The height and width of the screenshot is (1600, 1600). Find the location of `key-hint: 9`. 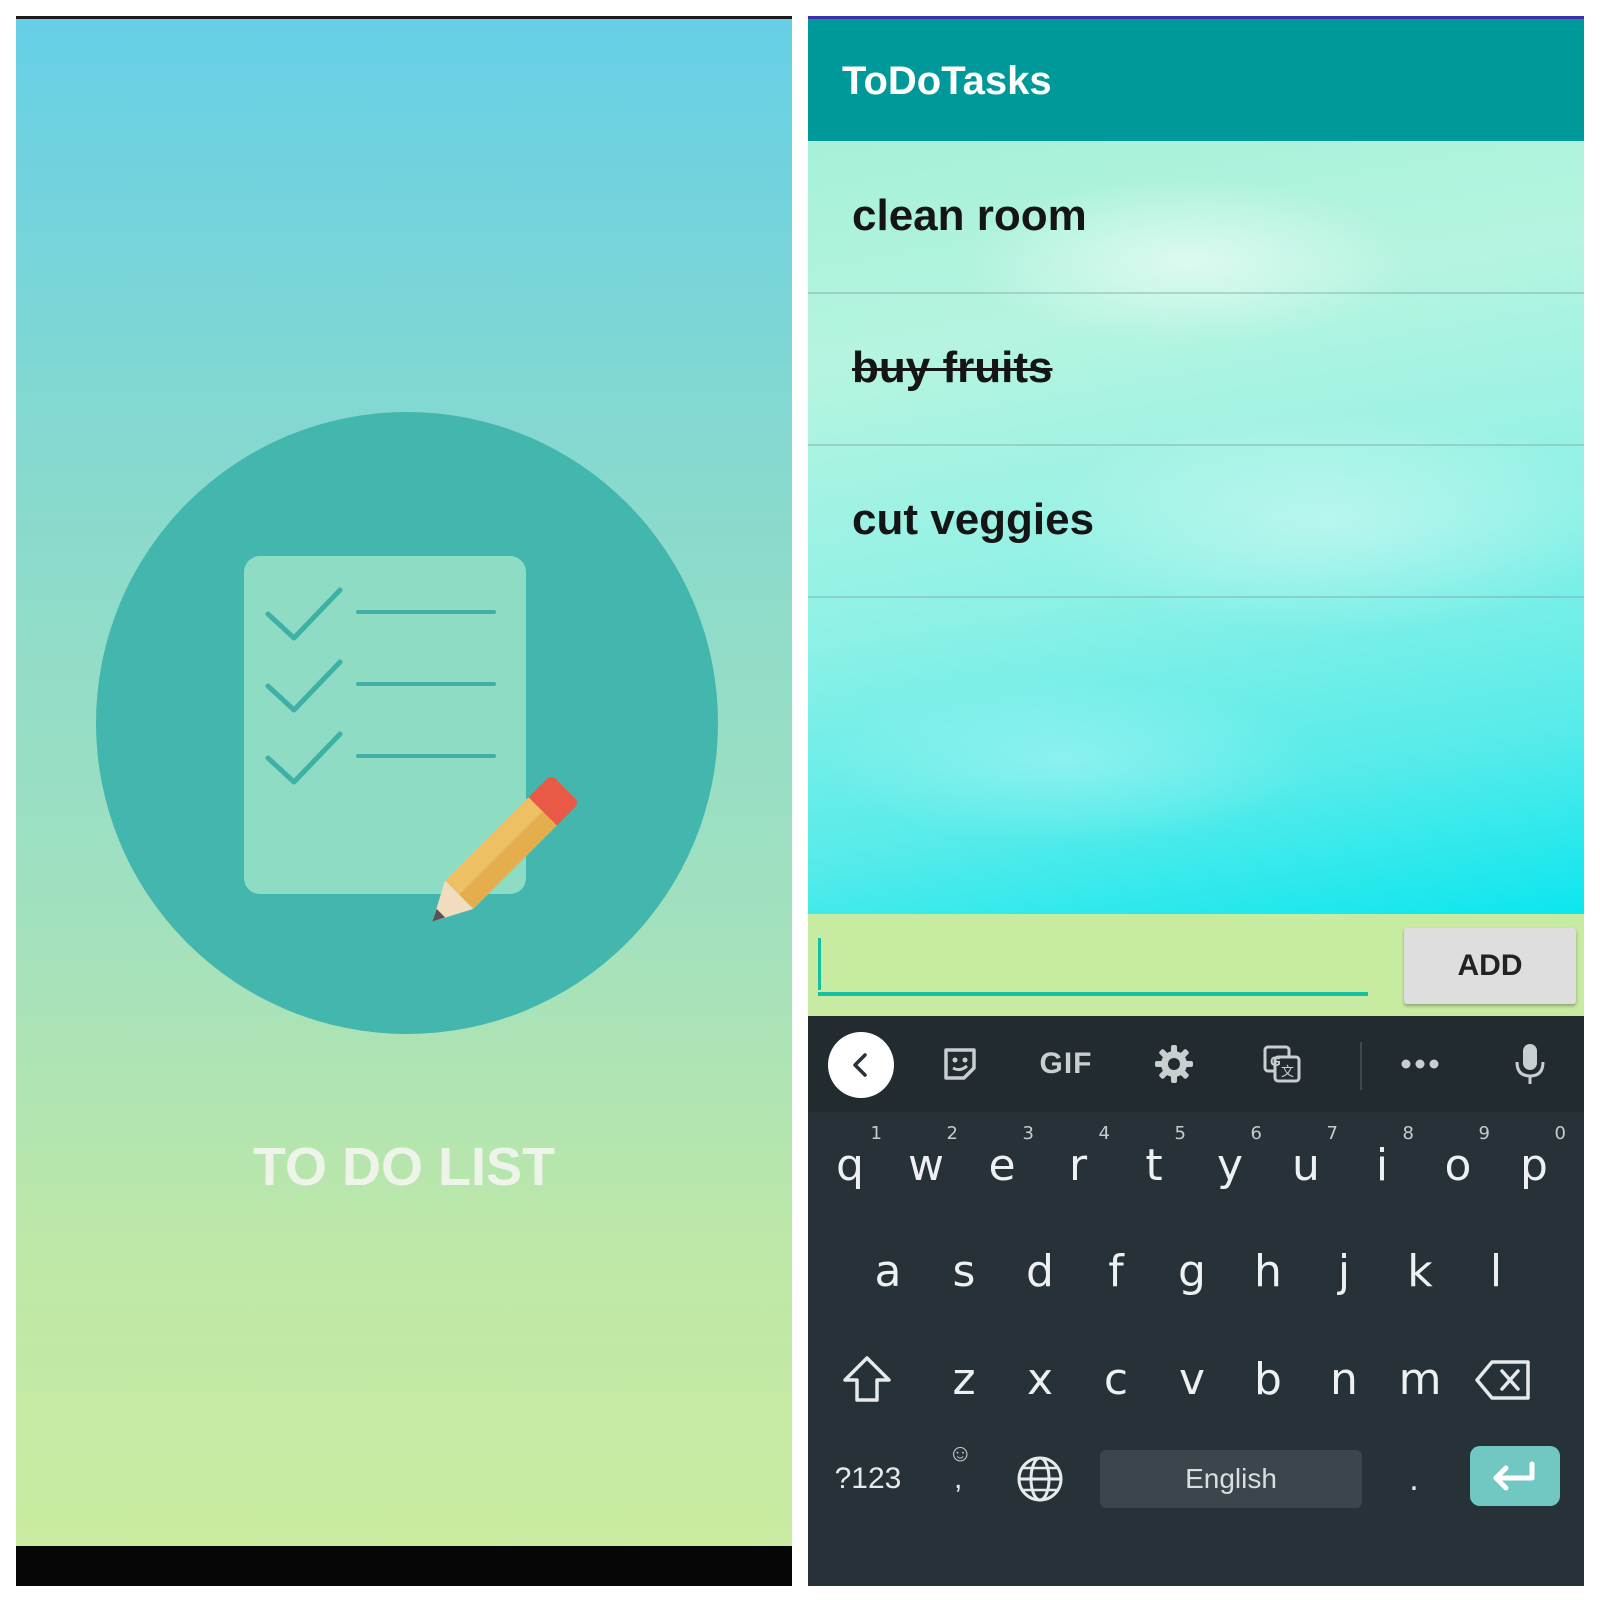

key-hint: 9 is located at coordinates (1484, 1133).